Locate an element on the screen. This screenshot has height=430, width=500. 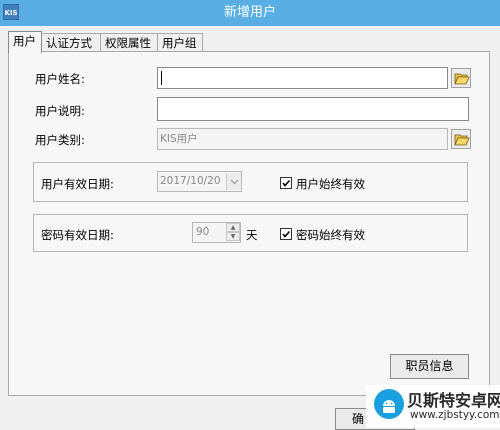
password-days-unit: 天 is located at coordinates (252, 235).